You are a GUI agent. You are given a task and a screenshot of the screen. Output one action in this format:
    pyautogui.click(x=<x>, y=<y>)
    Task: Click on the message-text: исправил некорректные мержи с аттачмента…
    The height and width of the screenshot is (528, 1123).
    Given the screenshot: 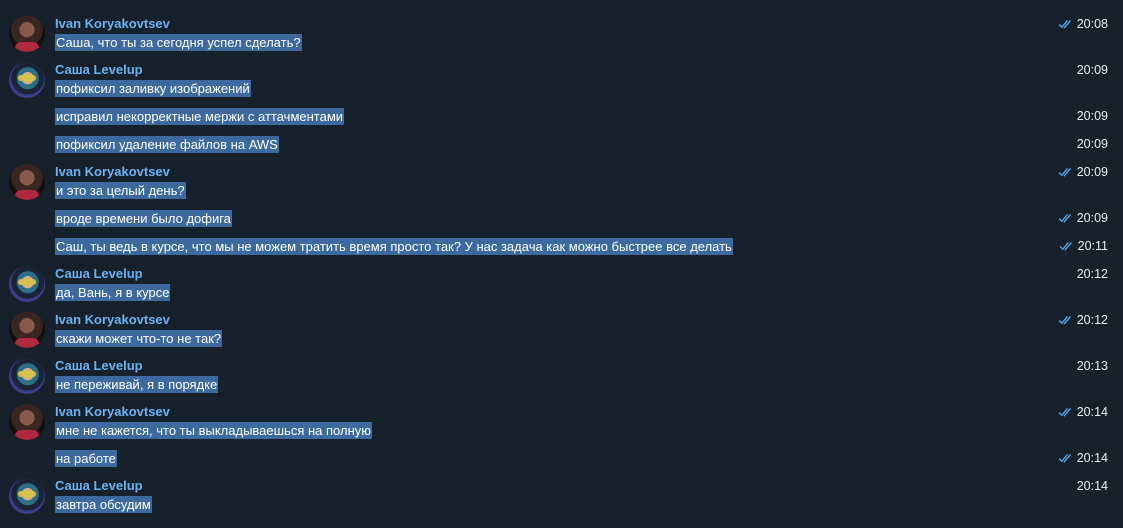 What is the action you would take?
    pyautogui.click(x=200, y=116)
    